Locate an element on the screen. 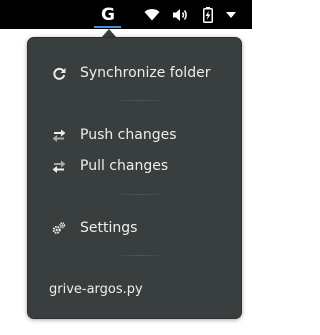  active-indicator-underline is located at coordinates (107, 27).